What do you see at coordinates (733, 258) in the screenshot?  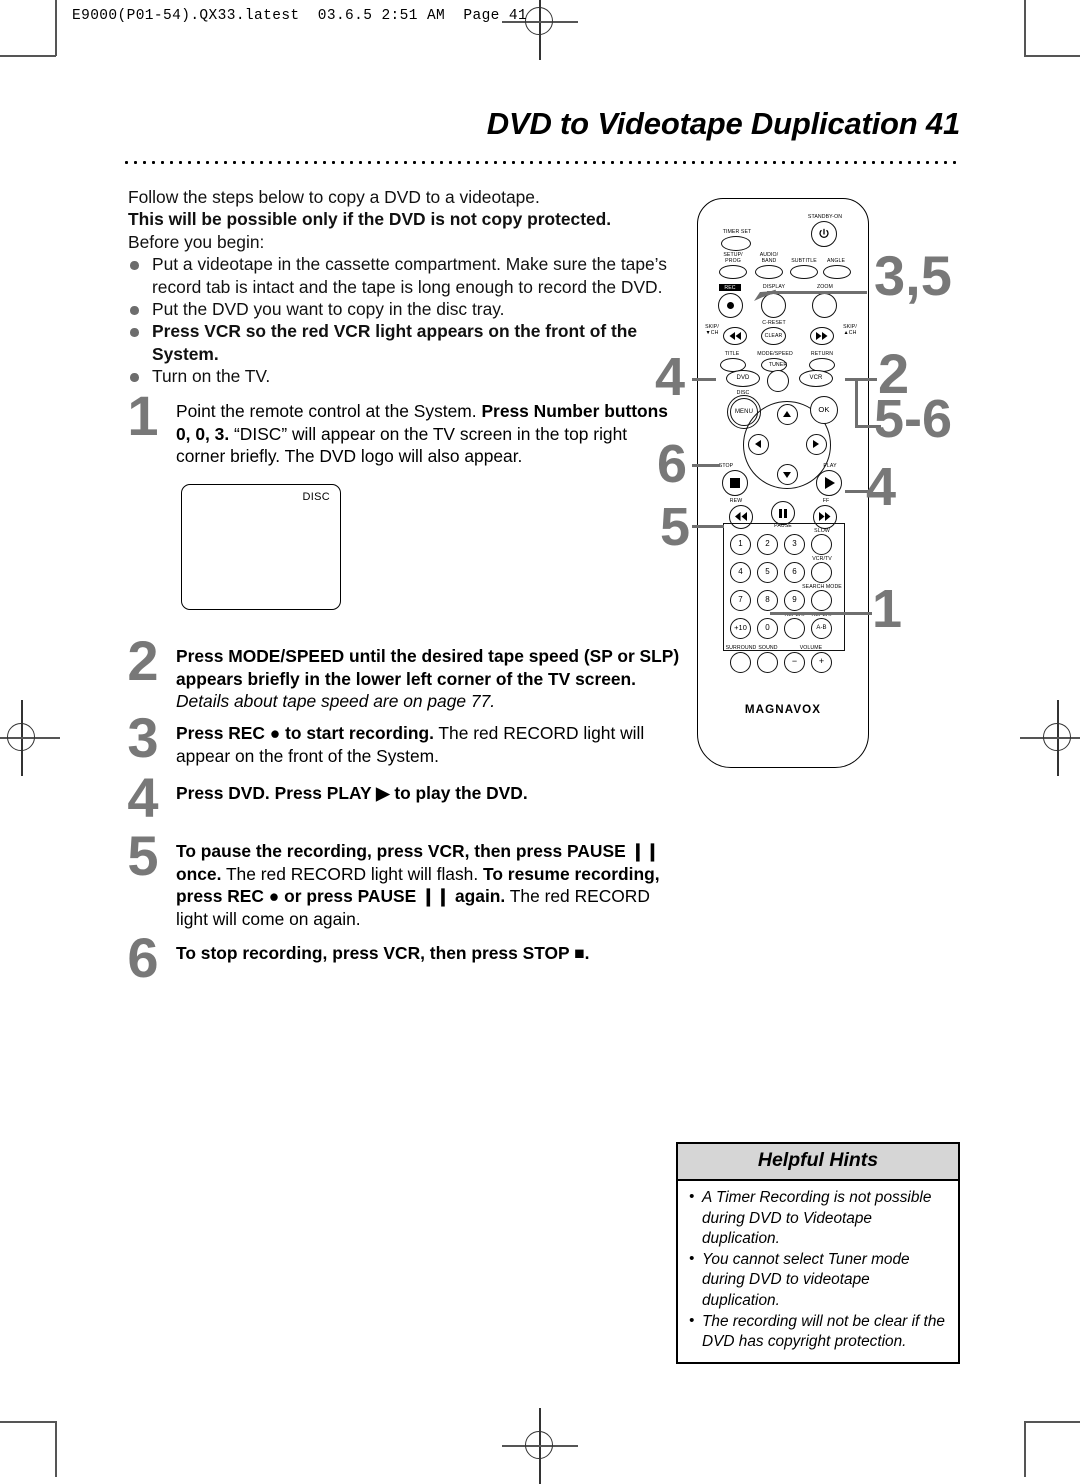 I see `setup-prog-label: SETUP/ PROG` at bounding box center [733, 258].